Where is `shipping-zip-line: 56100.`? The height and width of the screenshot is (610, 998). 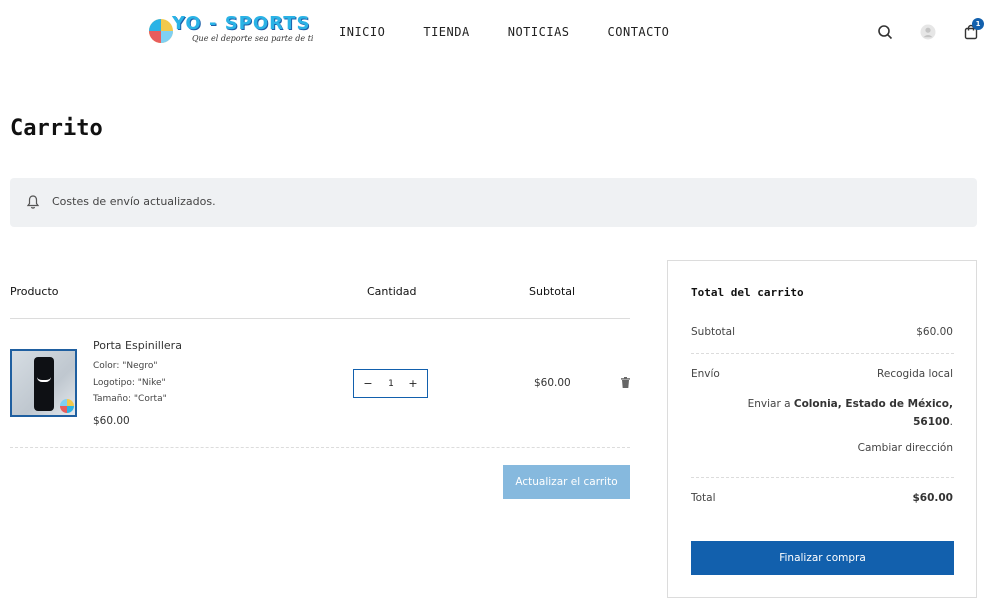
shipping-zip-line: 56100. is located at coordinates (933, 422).